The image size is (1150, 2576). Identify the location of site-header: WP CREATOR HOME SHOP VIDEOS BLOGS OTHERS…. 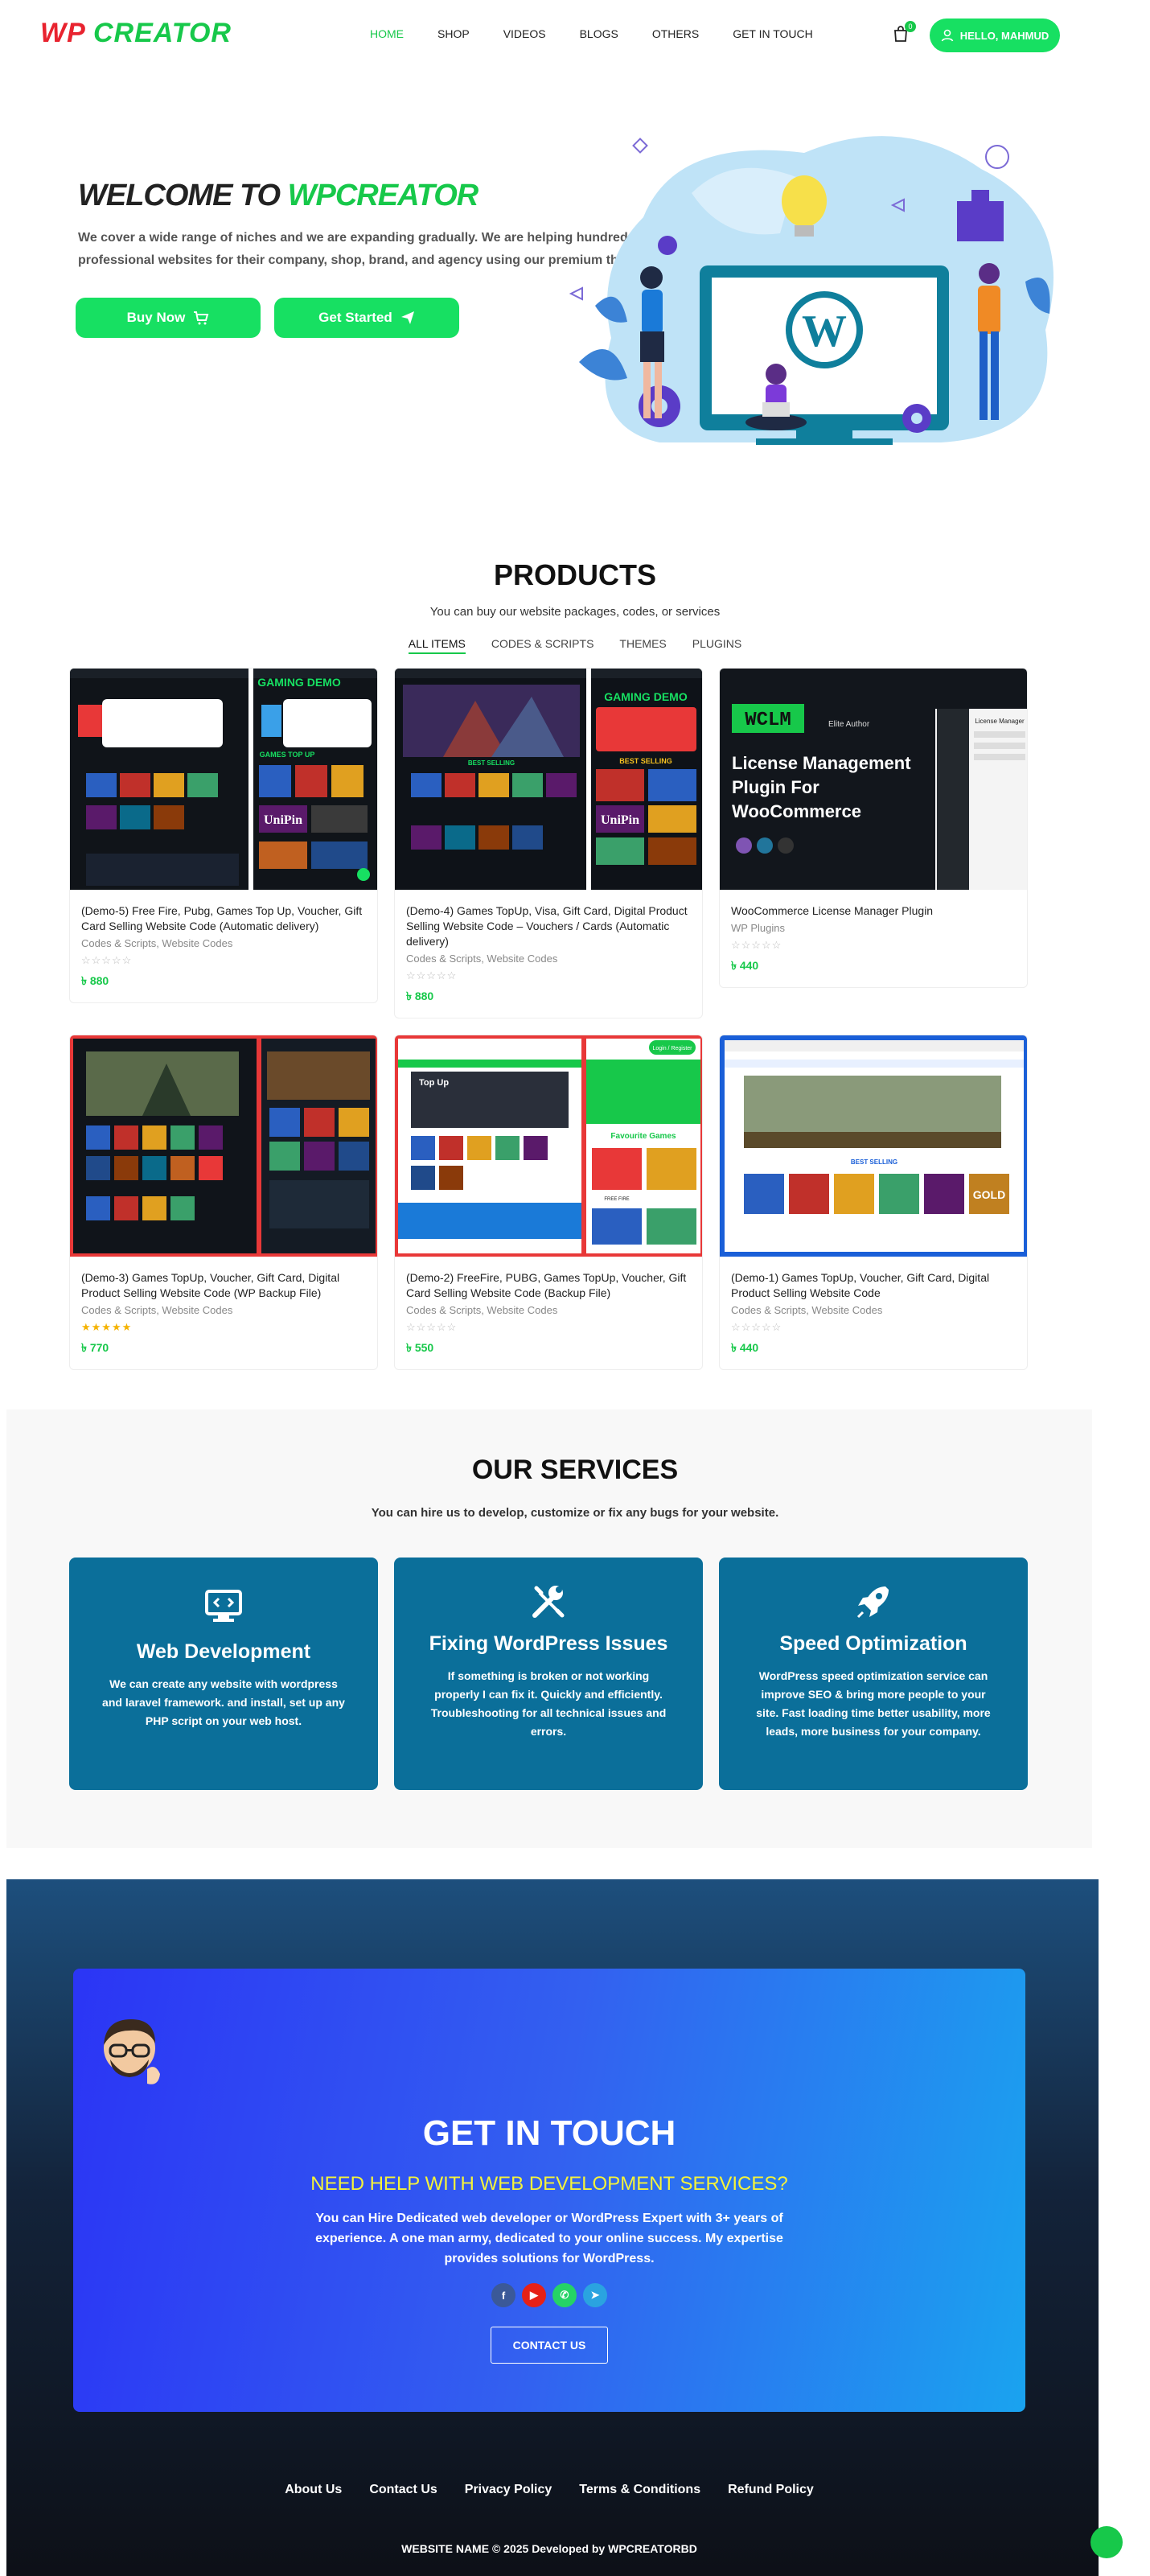
(575, 35).